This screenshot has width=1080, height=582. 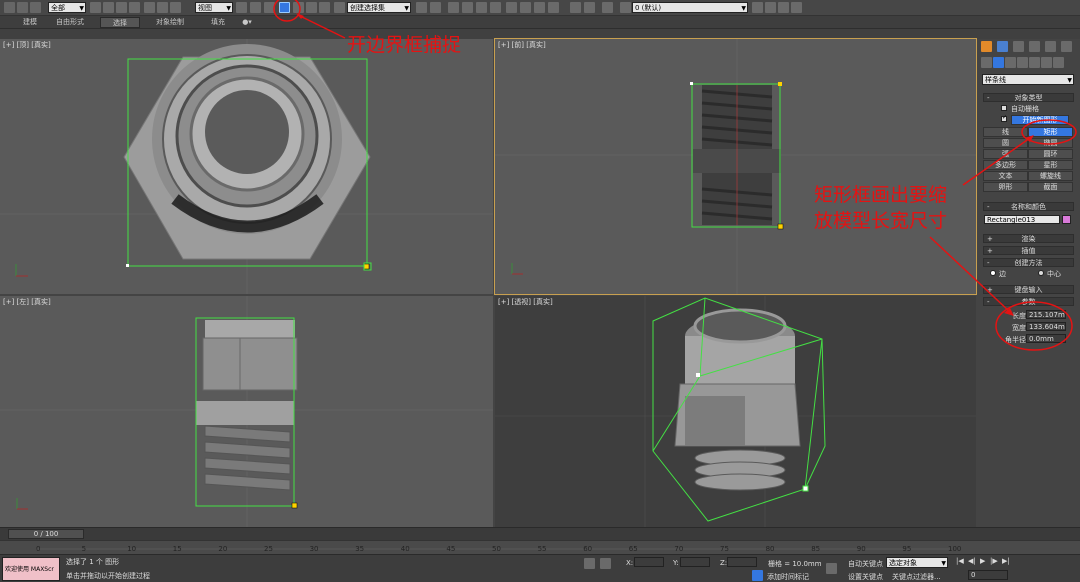 What do you see at coordinates (1006, 561) in the screenshot?
I see `go-end-icon: ▶|` at bounding box center [1006, 561].